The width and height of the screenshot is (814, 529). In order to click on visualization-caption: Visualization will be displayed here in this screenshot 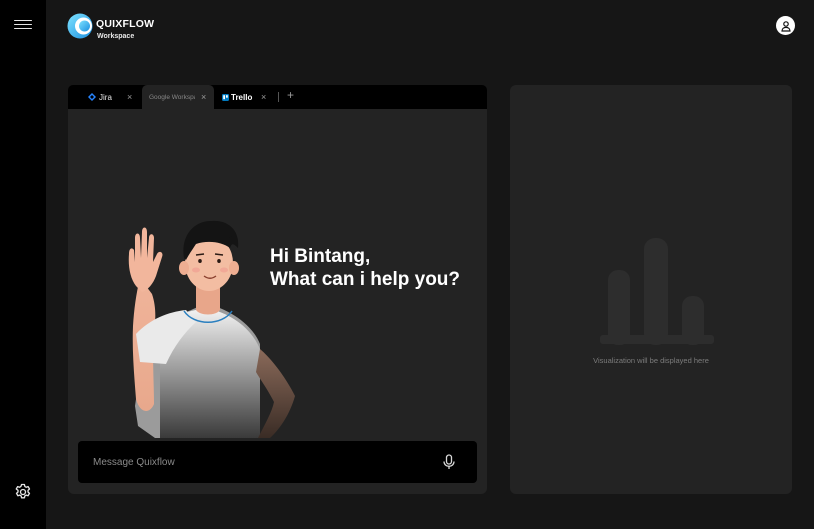, I will do `click(651, 360)`.